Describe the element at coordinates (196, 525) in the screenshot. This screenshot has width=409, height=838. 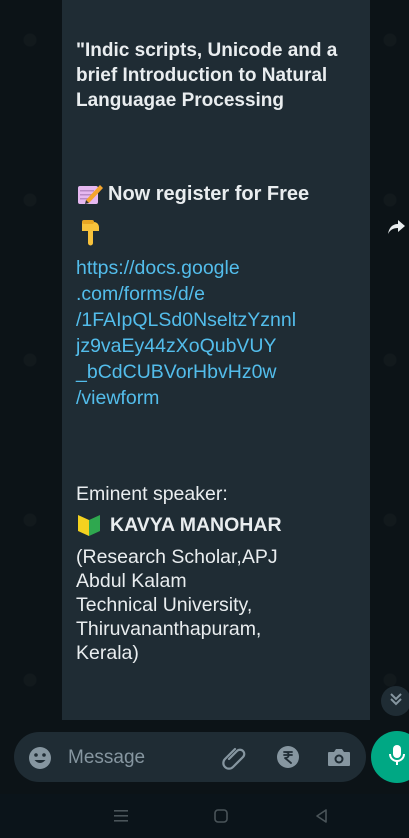
I see `speaker-name: KAVYA MANOHAR` at that location.